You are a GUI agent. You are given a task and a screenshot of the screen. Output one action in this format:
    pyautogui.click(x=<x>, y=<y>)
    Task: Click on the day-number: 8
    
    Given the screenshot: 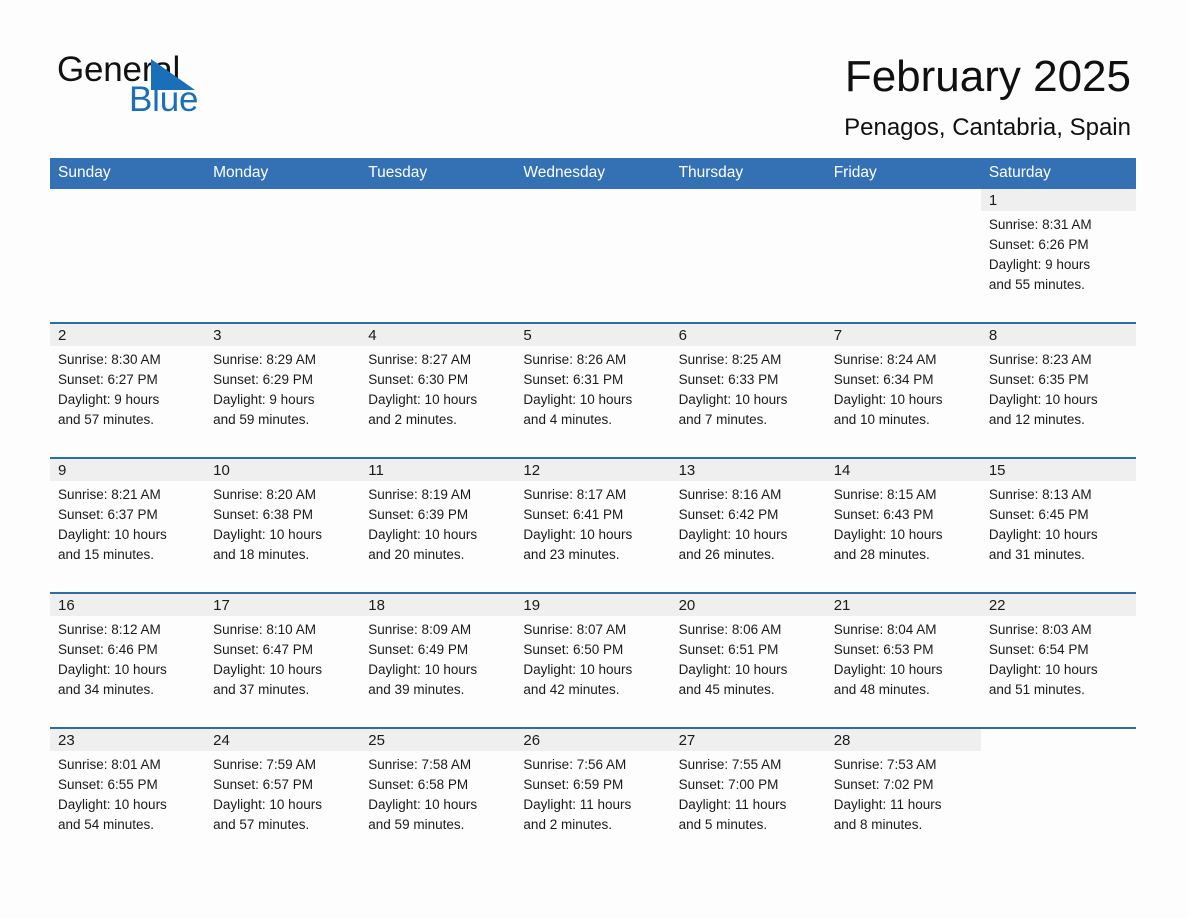 What is the action you would take?
    pyautogui.click(x=1058, y=335)
    